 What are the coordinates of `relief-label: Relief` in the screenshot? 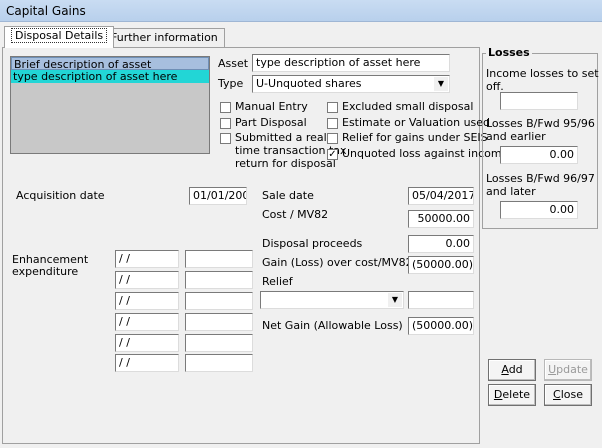 It's located at (277, 281).